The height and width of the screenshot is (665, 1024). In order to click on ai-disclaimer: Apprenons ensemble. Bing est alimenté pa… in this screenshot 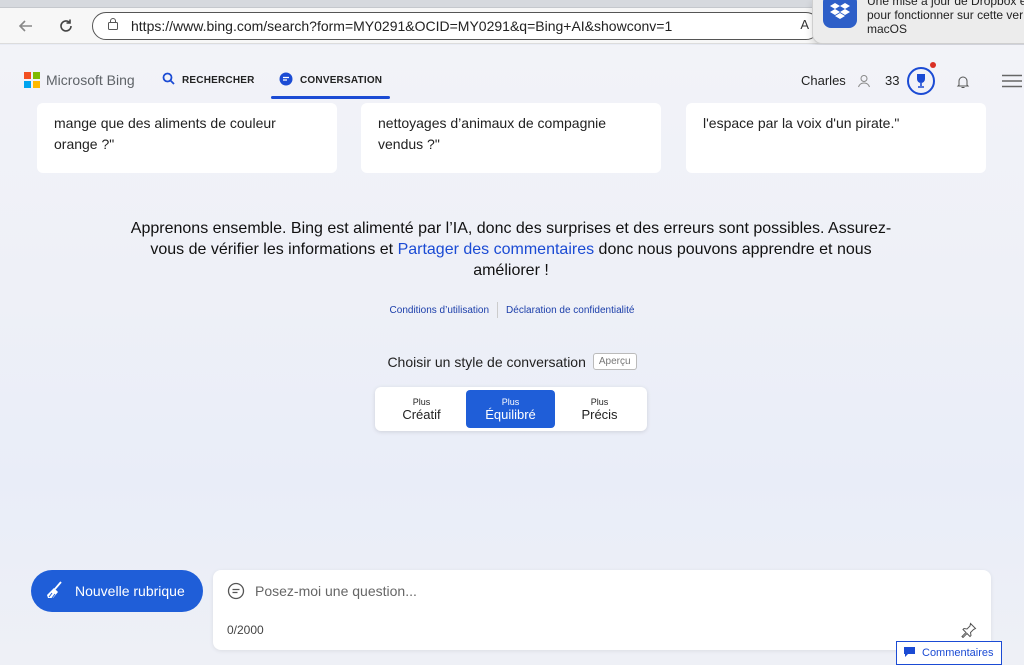, I will do `click(511, 249)`.